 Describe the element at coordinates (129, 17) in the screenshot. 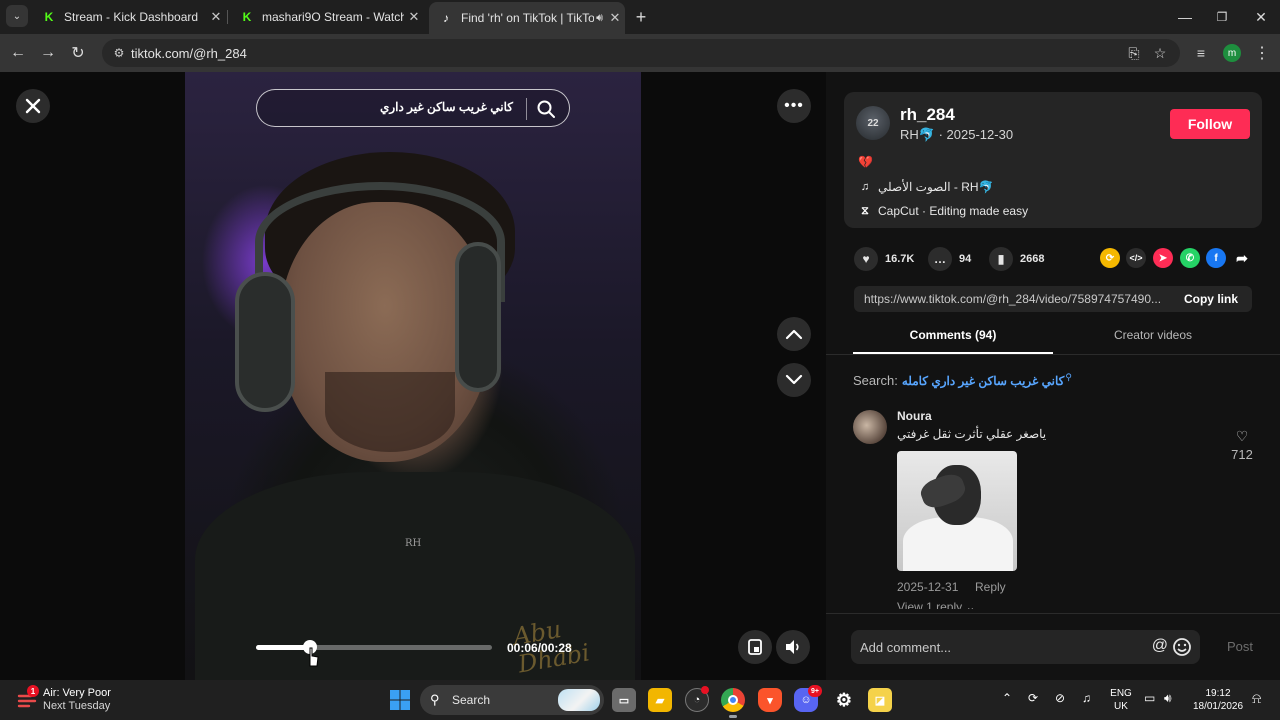

I see `tab-kick-dashboard: K Stream - Kick Dashboard ✕` at that location.